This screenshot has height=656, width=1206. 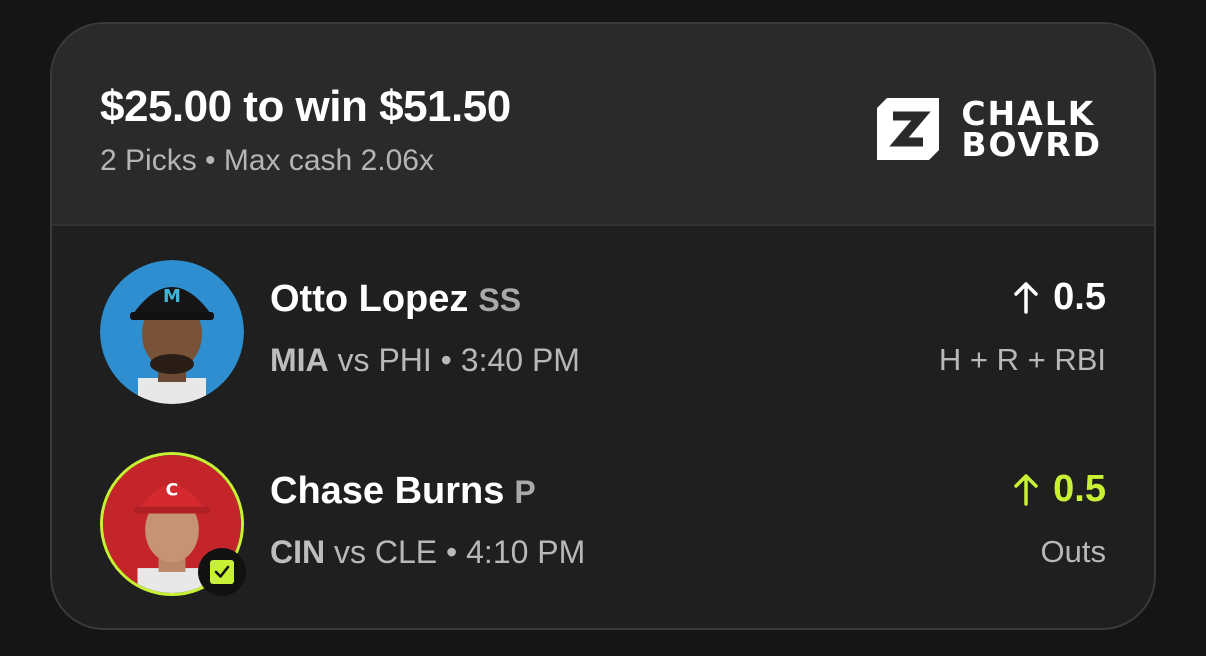 I want to click on game-info: CIN vs CLE • 4:10 PM, so click(x=427, y=552).